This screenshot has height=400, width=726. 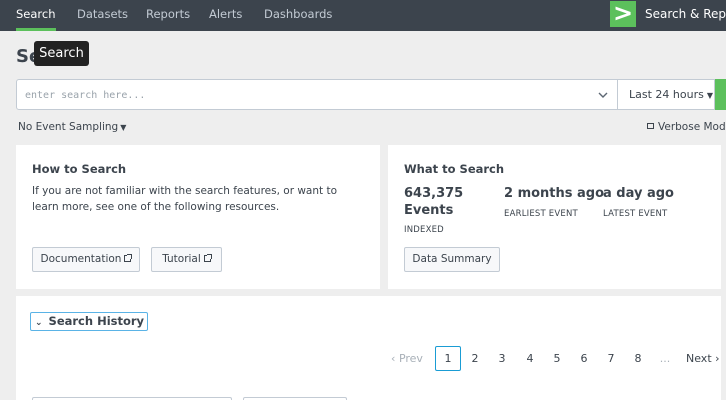 I want to click on search-submit-button, so click(x=720, y=94).